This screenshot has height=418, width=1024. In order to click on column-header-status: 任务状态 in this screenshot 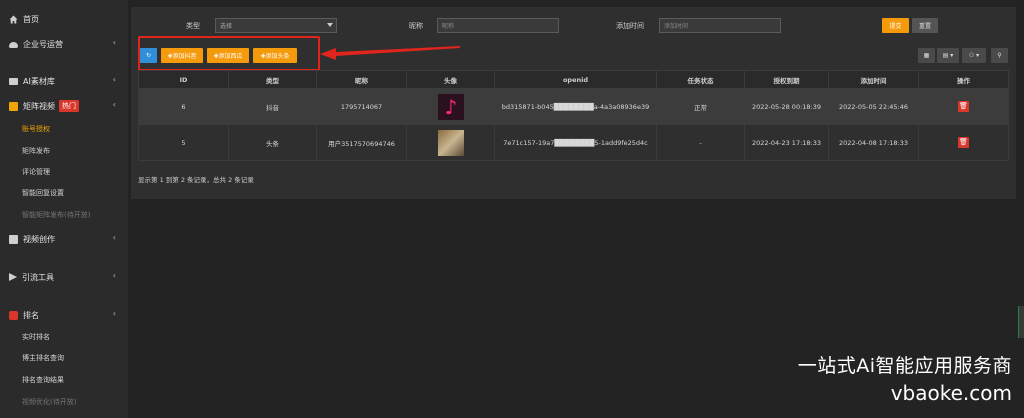, I will do `click(700, 79)`.